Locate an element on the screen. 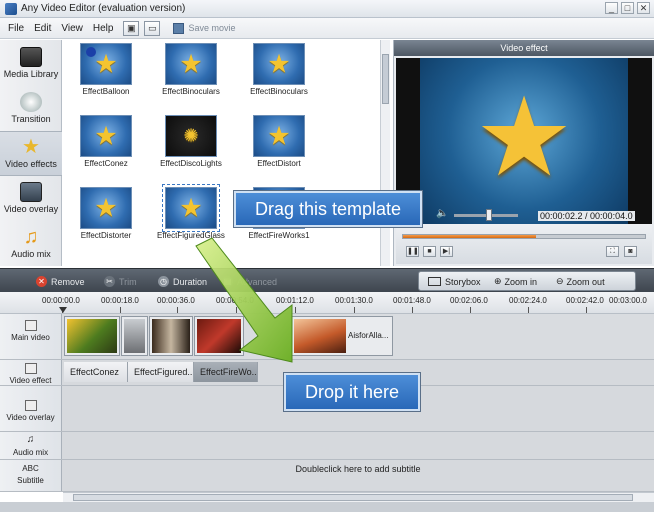  sidebar-item-label: Transition is located at coordinates (31, 119).